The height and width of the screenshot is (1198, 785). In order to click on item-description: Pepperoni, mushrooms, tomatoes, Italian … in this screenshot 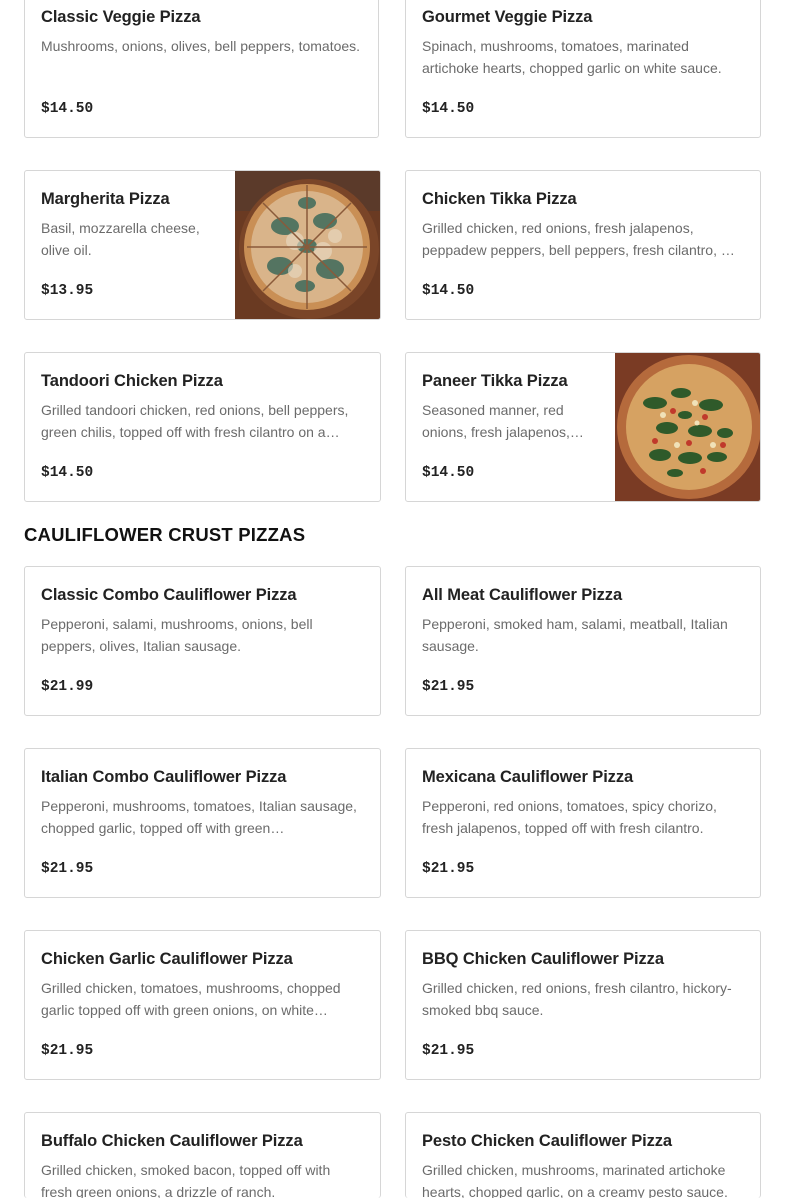, I will do `click(199, 817)`.